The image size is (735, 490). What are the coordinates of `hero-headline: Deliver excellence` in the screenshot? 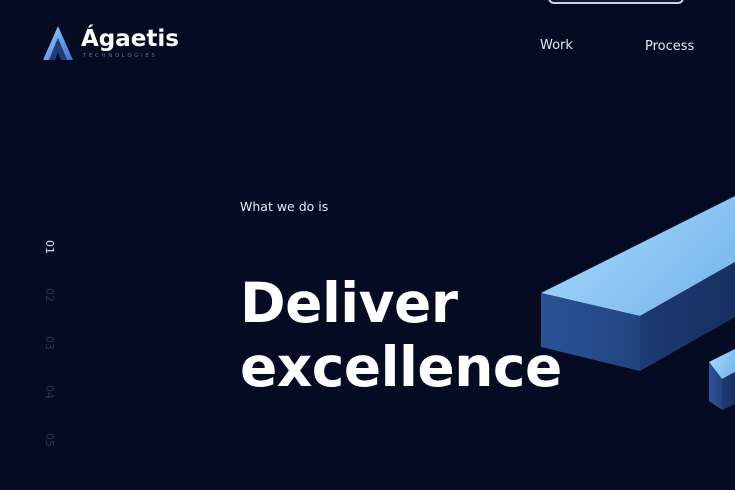 It's located at (401, 335).